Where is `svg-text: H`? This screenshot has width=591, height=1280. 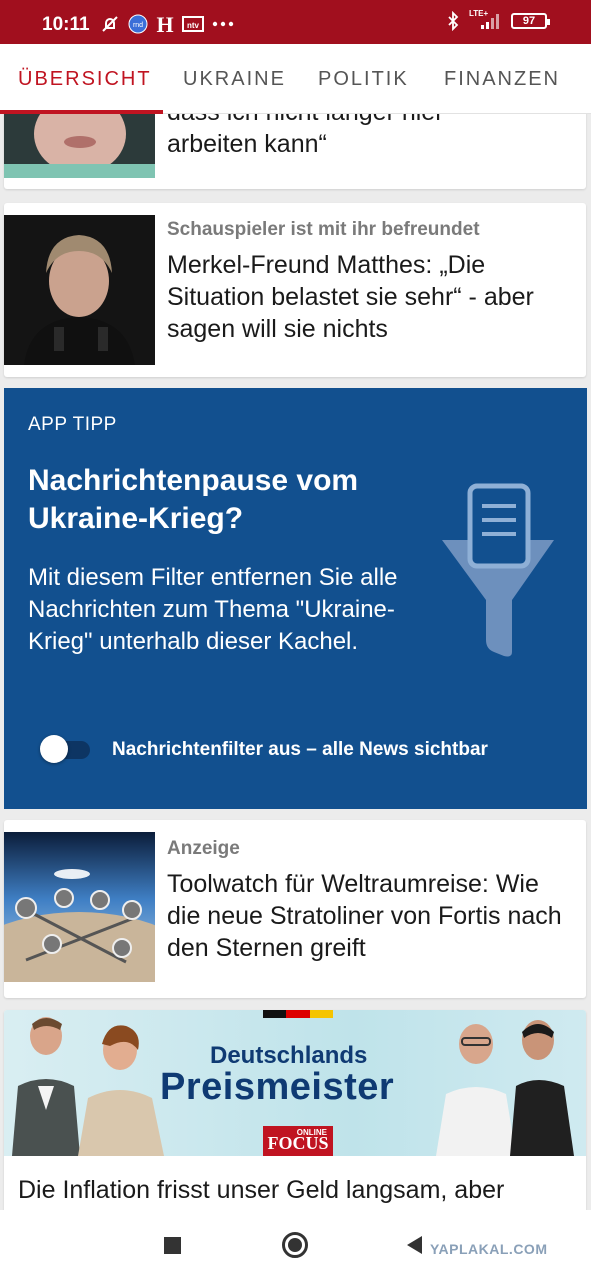 svg-text: H is located at coordinates (164, 24).